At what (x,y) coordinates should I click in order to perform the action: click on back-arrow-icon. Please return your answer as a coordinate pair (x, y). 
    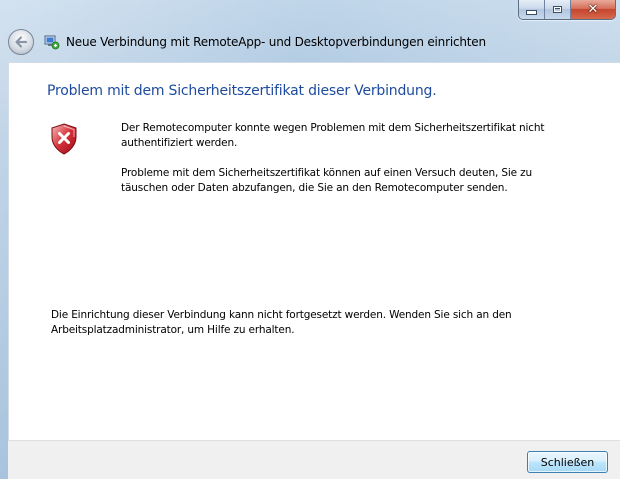
    Looking at the image, I should click on (21, 42).